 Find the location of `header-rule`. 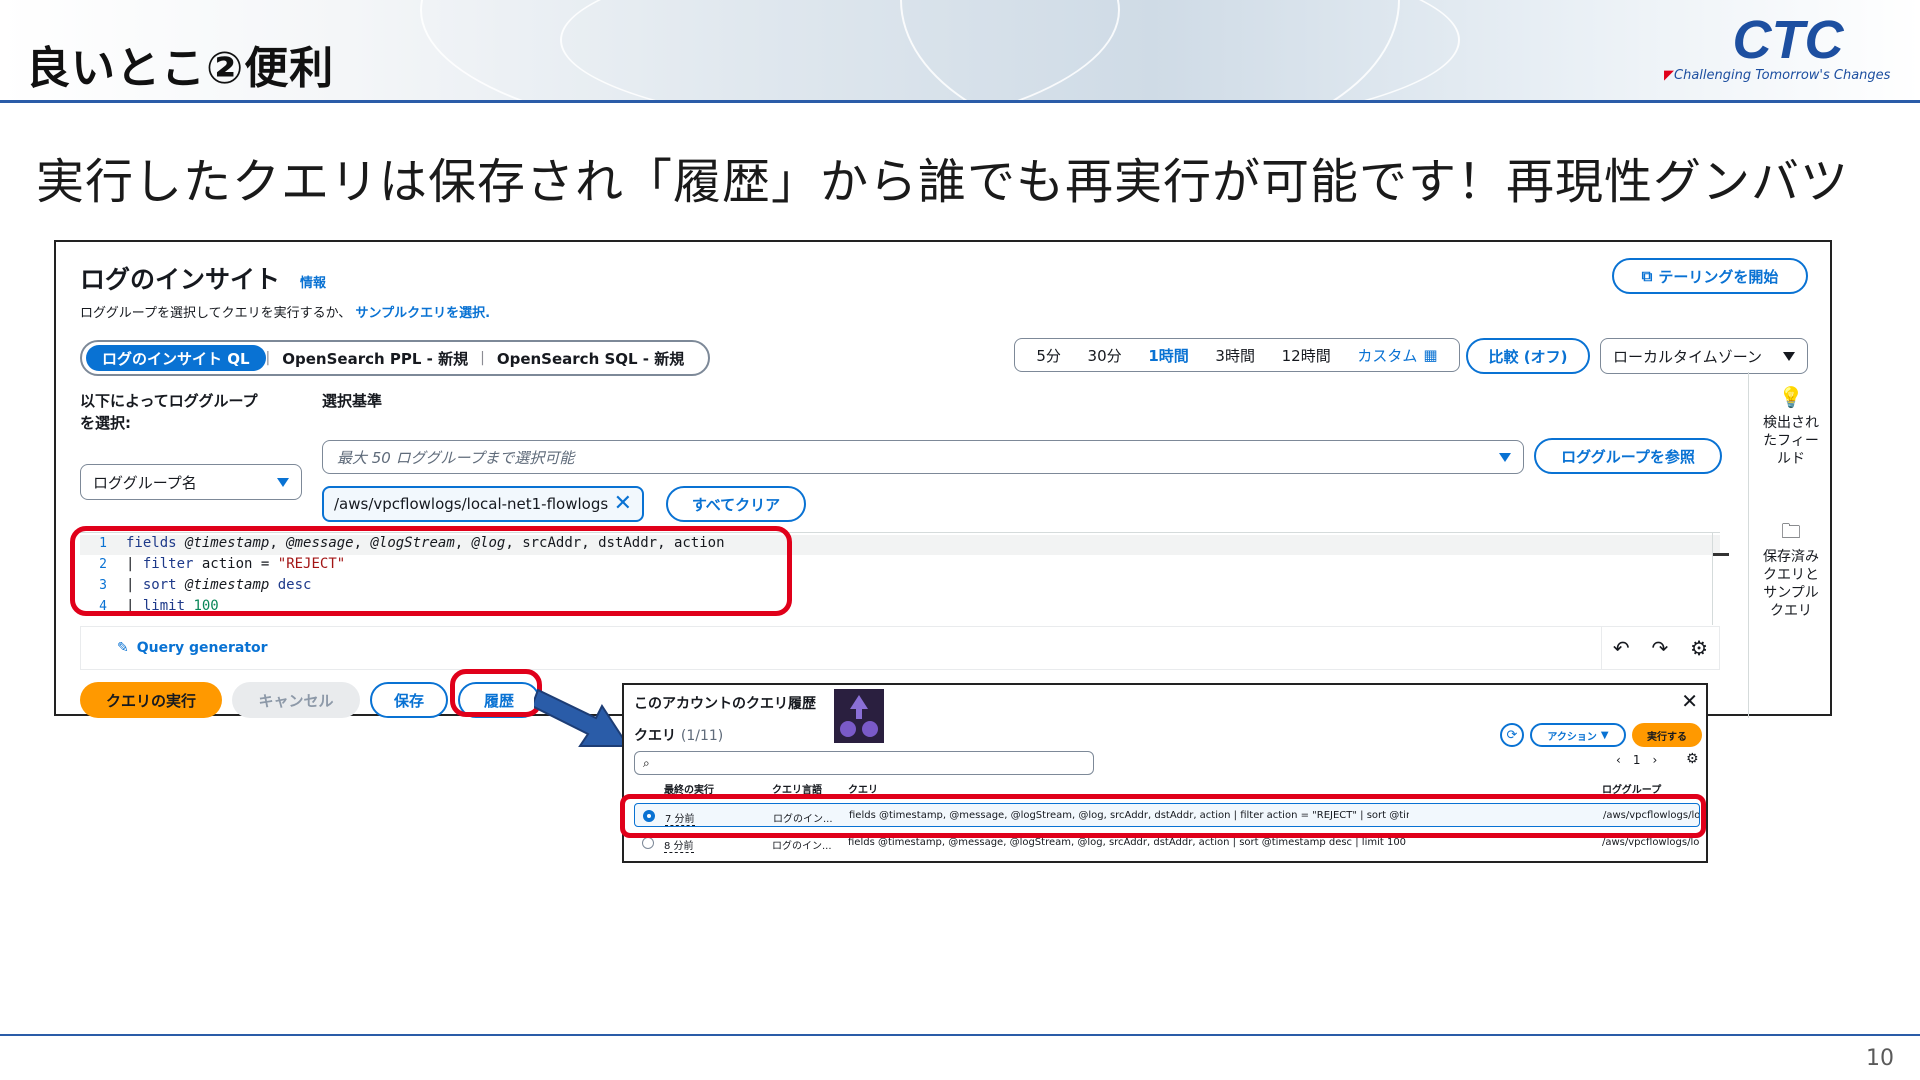

header-rule is located at coordinates (960, 101).